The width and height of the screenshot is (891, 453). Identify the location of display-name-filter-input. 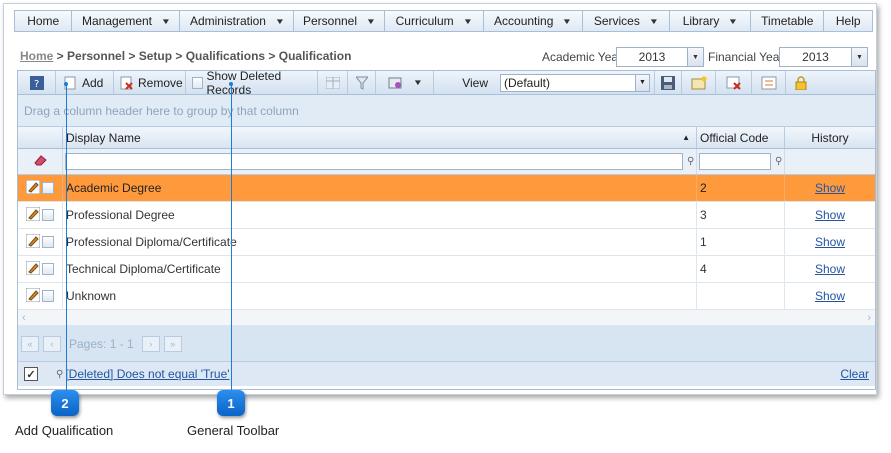
(374, 161).